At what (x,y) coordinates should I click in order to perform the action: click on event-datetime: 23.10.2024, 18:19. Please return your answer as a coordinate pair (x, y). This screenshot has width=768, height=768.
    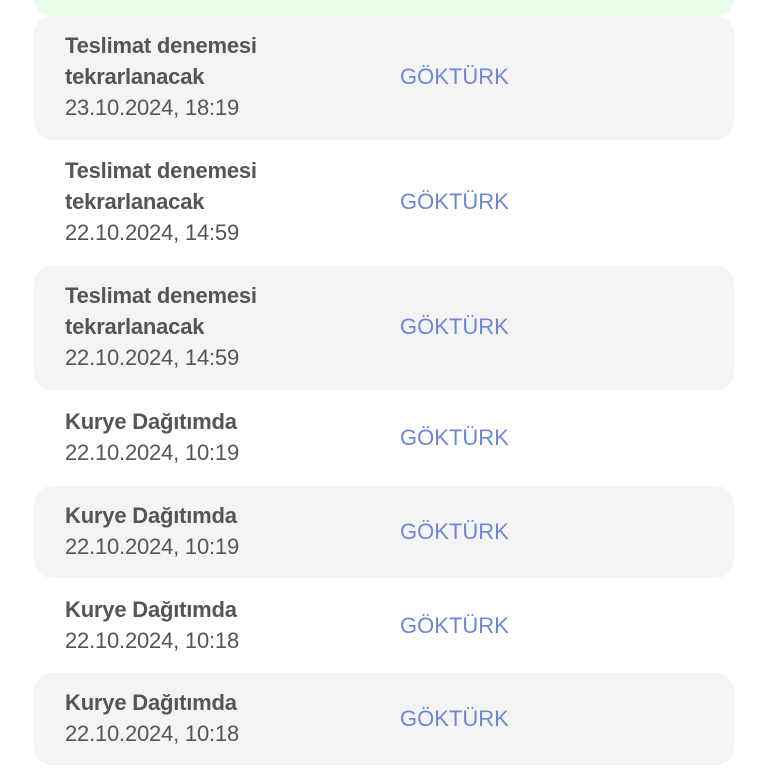
    Looking at the image, I should click on (152, 107).